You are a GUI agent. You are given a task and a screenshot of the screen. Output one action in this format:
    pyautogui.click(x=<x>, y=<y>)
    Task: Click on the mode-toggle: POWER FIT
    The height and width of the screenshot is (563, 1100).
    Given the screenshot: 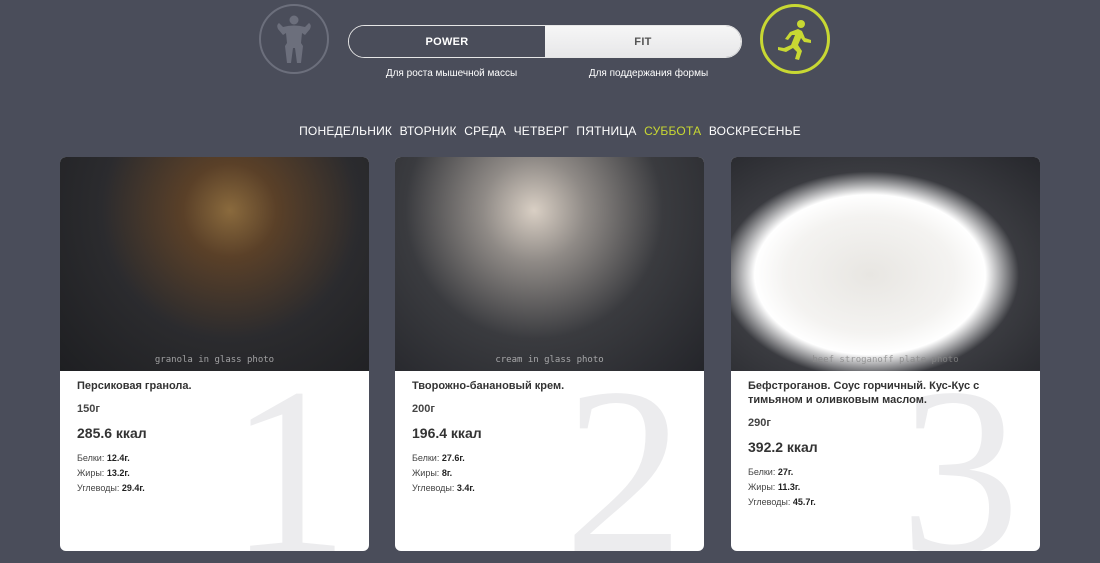 What is the action you would take?
    pyautogui.click(x=545, y=41)
    